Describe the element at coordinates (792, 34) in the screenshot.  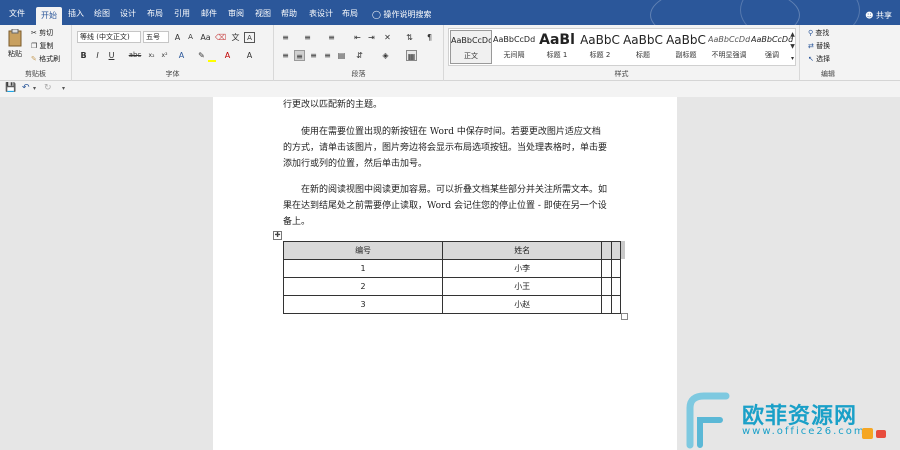
I see `styles-scroll-up-icon: ▲` at that location.